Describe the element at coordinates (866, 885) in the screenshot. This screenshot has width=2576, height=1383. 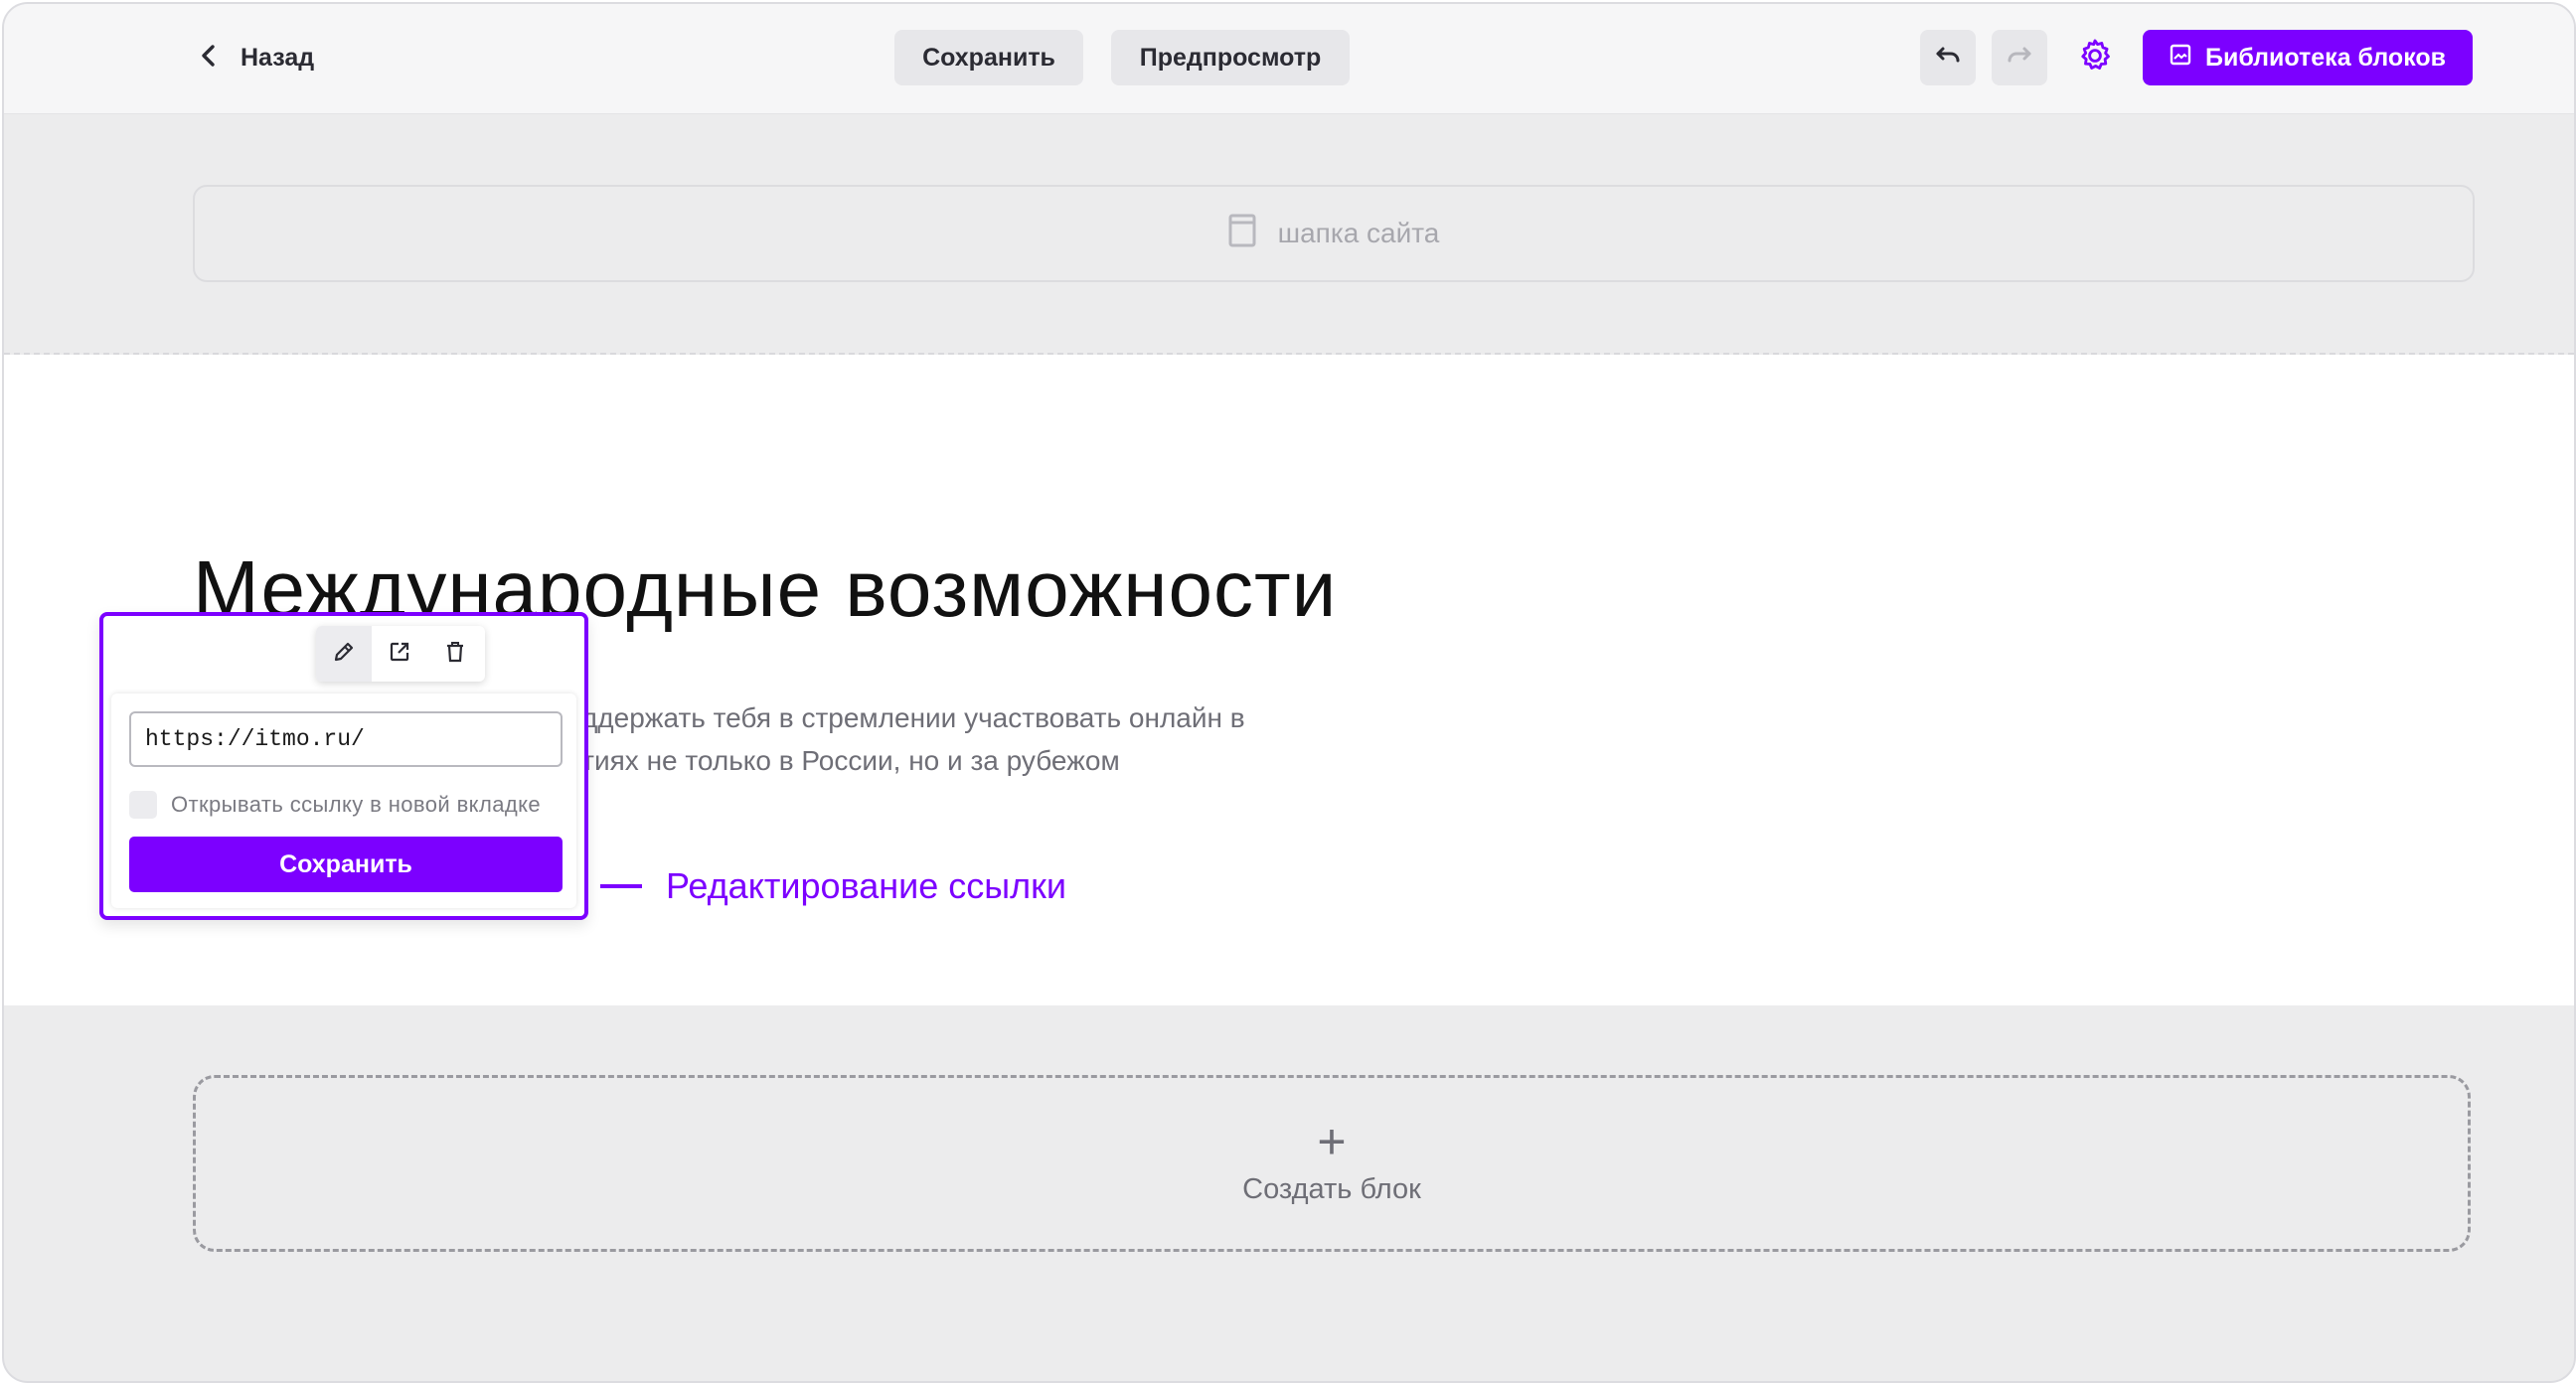
I see `annotation-label: Редактирование ссылки` at that location.